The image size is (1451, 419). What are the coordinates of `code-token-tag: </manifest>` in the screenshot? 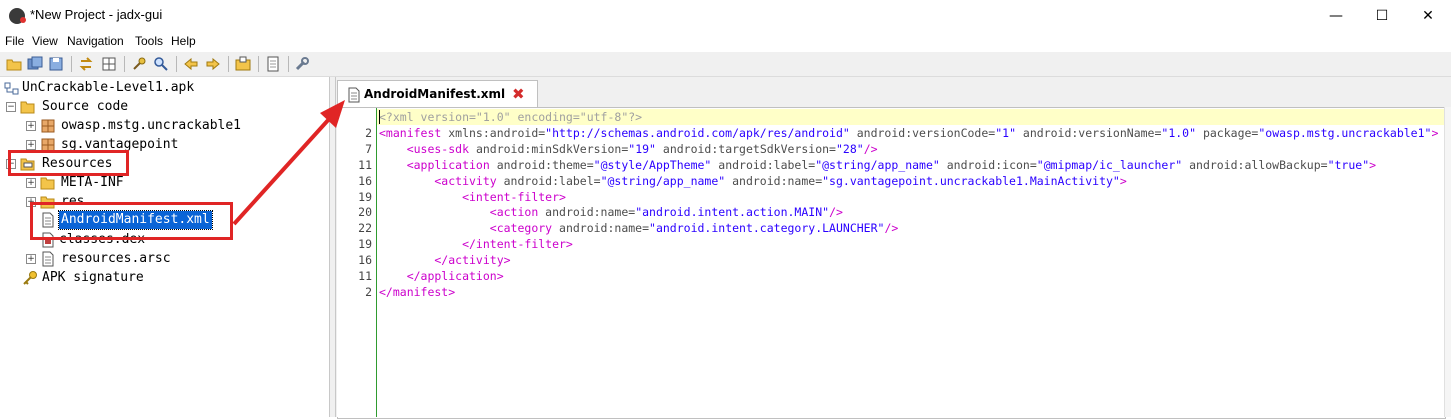 It's located at (417, 291).